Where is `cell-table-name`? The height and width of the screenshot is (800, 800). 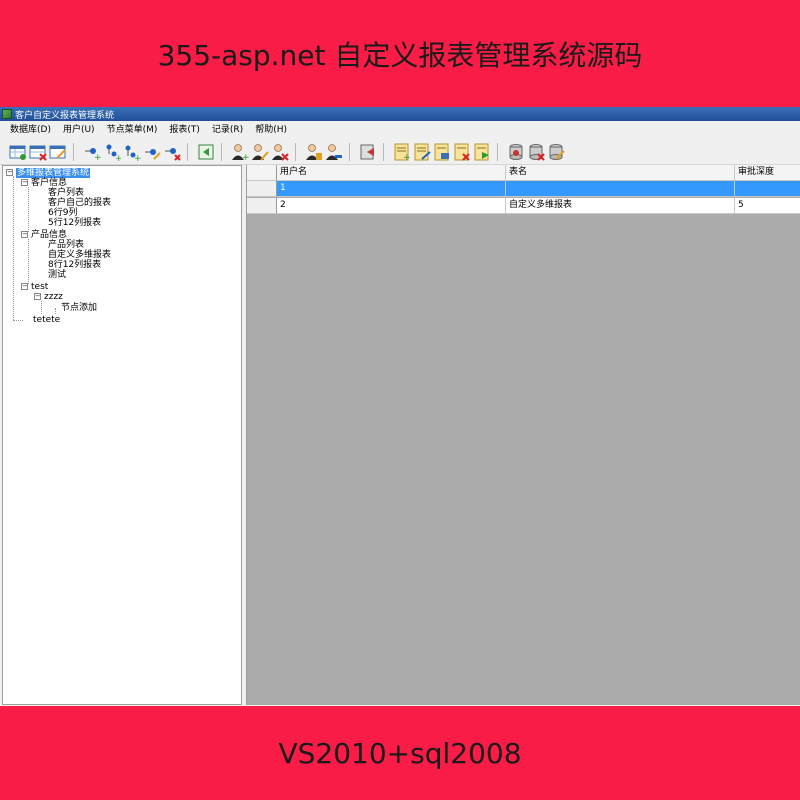
cell-table-name is located at coordinates (620, 189).